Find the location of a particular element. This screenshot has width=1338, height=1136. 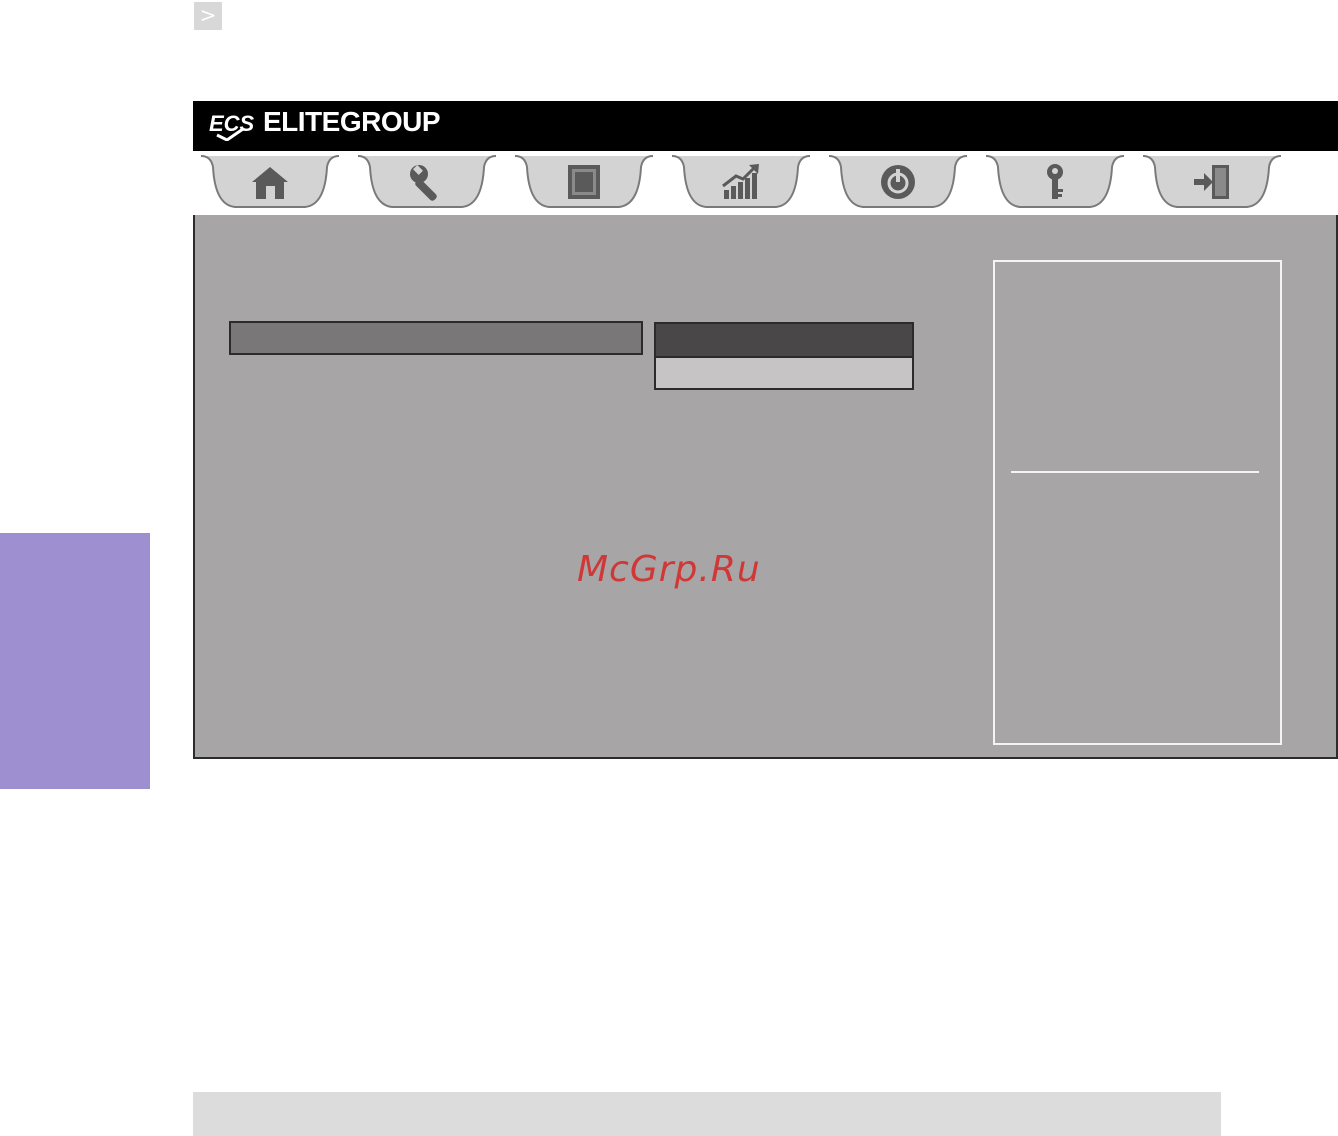

help-divider is located at coordinates (1135, 472).